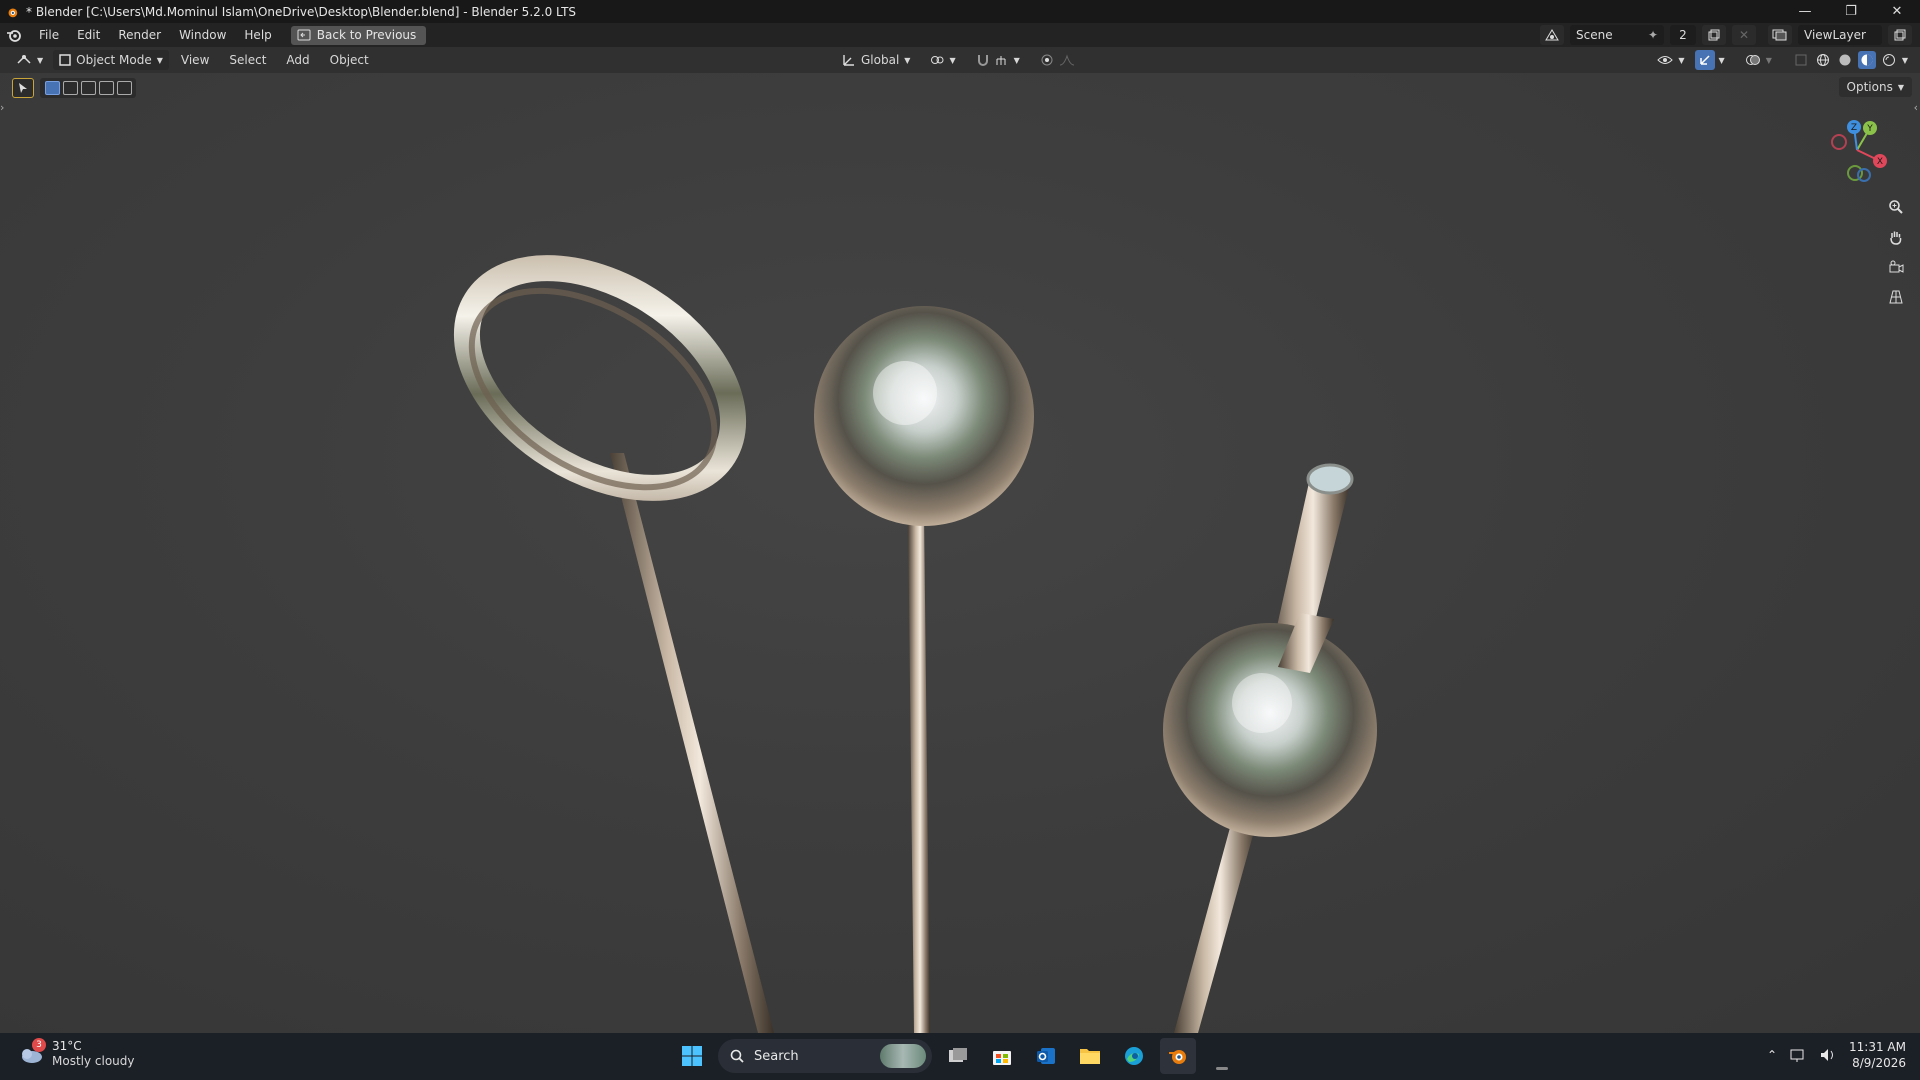 This screenshot has width=1920, height=1080. I want to click on back-to-previous-button: Back to Previous, so click(358, 35).